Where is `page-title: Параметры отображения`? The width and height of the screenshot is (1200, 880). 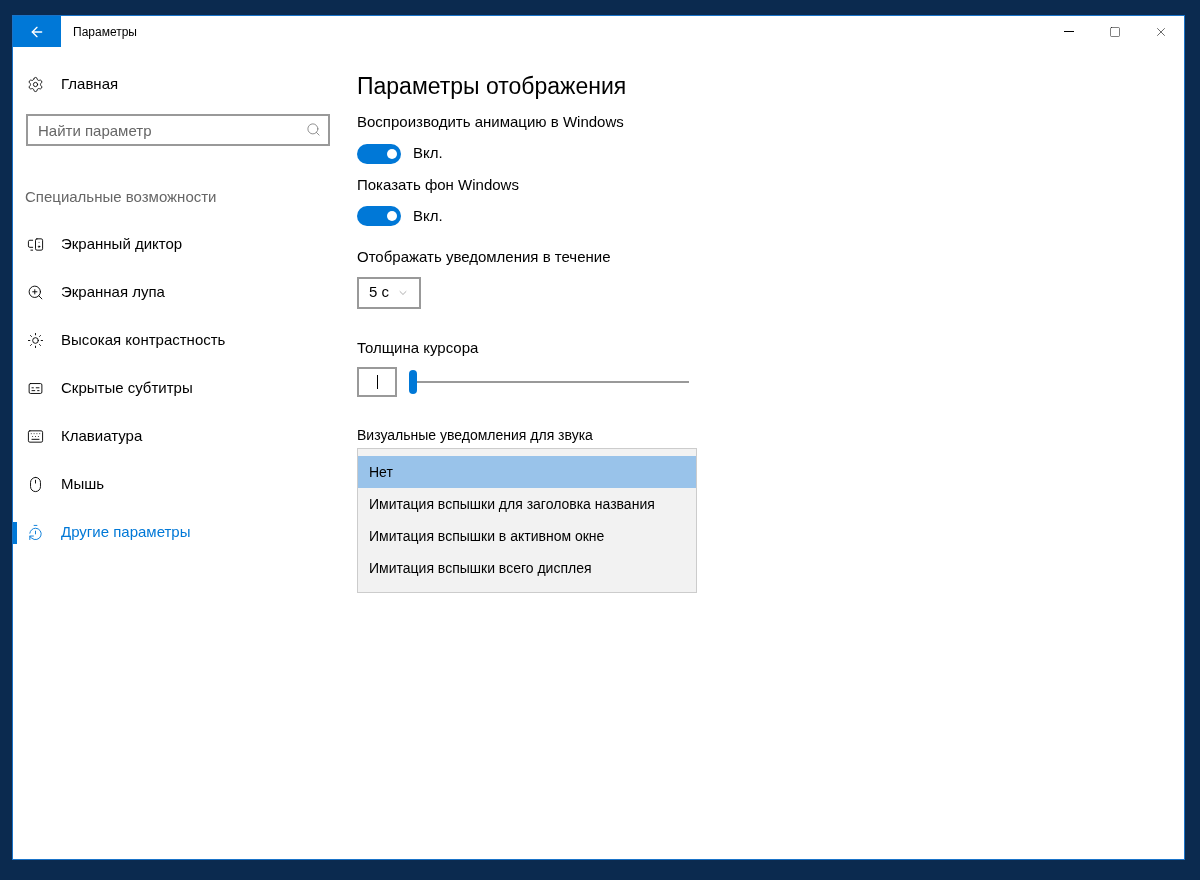 page-title: Параметры отображения is located at coordinates (492, 86).